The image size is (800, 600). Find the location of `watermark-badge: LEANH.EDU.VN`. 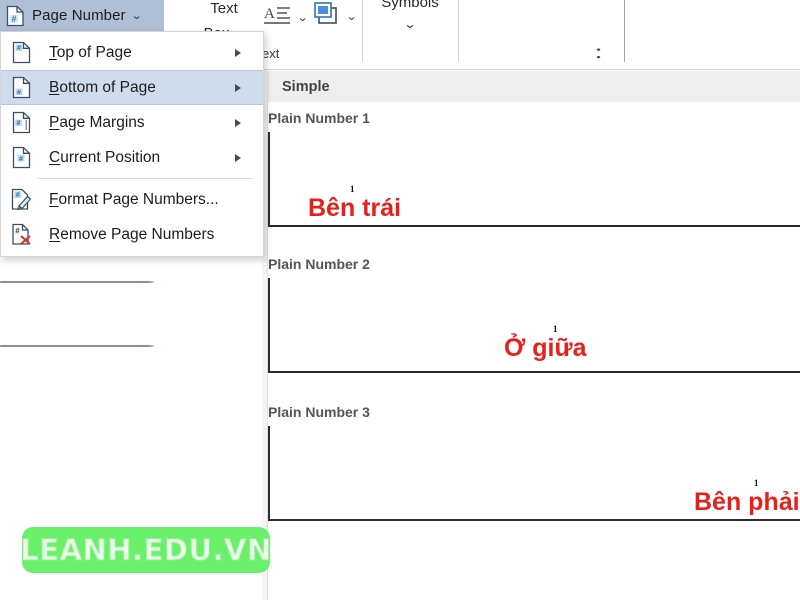

watermark-badge: LEANH.EDU.VN is located at coordinates (146, 550).